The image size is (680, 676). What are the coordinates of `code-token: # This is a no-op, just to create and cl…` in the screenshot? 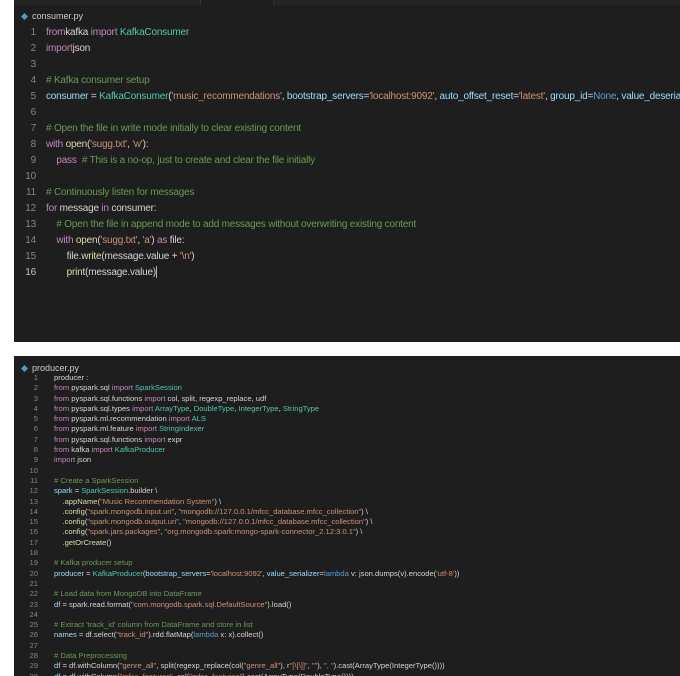 It's located at (198, 160).